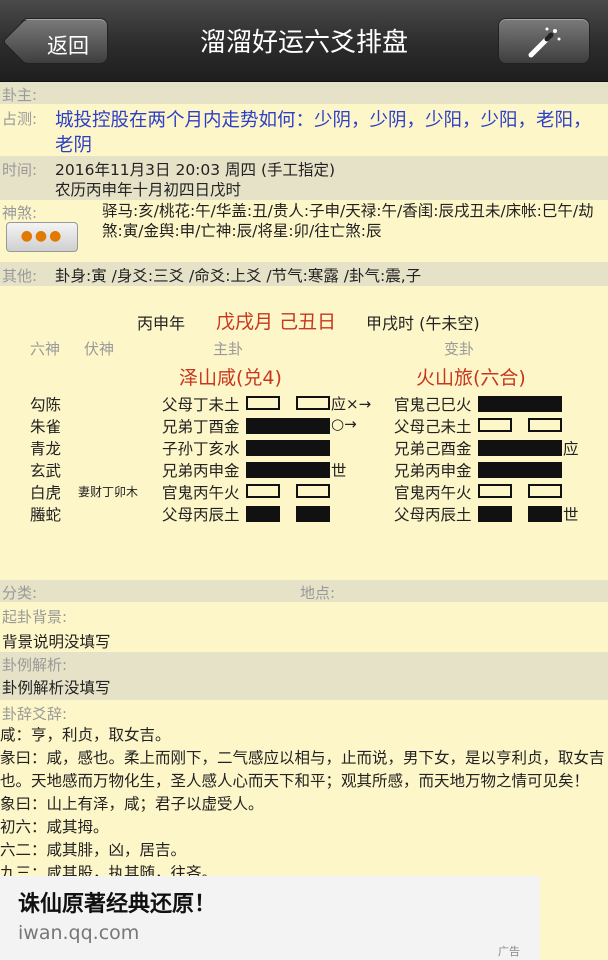 Image resolution: width=608 pixels, height=960 pixels. I want to click on fenlei-row: 分类: 地点:, so click(304, 591).